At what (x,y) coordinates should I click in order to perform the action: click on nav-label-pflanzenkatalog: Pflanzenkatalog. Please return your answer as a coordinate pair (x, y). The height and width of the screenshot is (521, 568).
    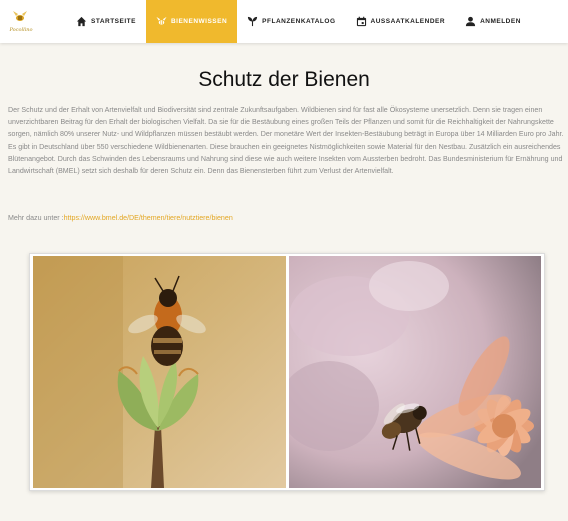
    Looking at the image, I should click on (299, 21).